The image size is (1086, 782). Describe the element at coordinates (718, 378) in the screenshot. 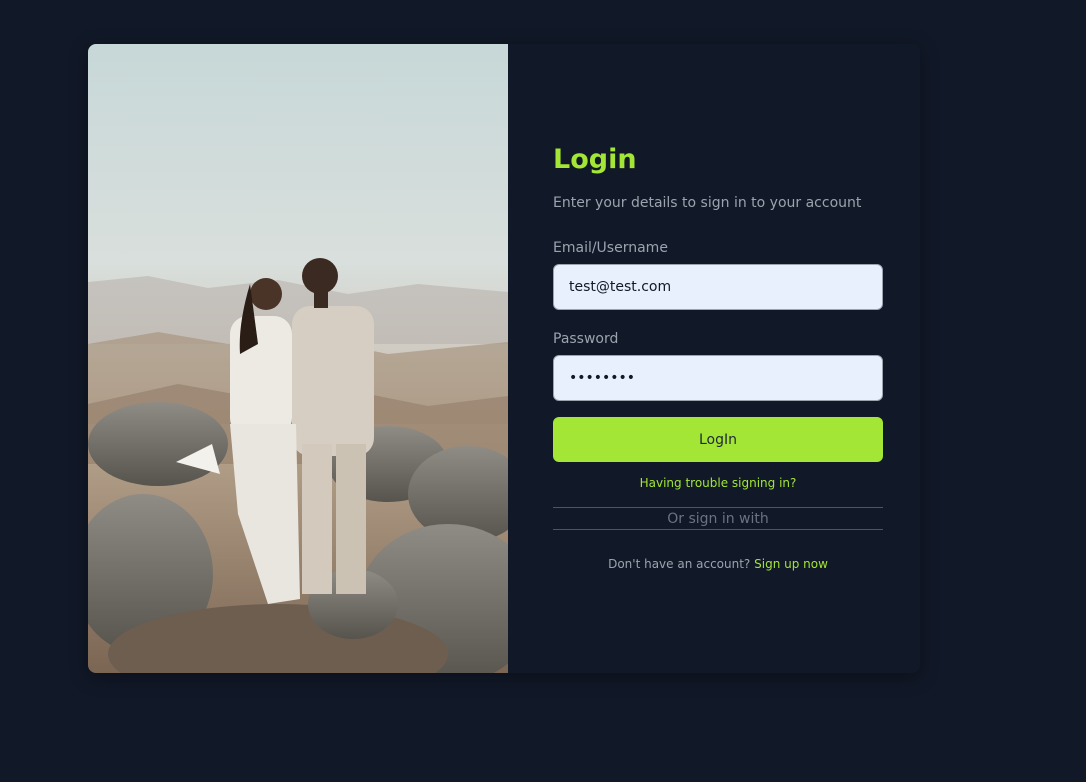

I see `password-field` at that location.